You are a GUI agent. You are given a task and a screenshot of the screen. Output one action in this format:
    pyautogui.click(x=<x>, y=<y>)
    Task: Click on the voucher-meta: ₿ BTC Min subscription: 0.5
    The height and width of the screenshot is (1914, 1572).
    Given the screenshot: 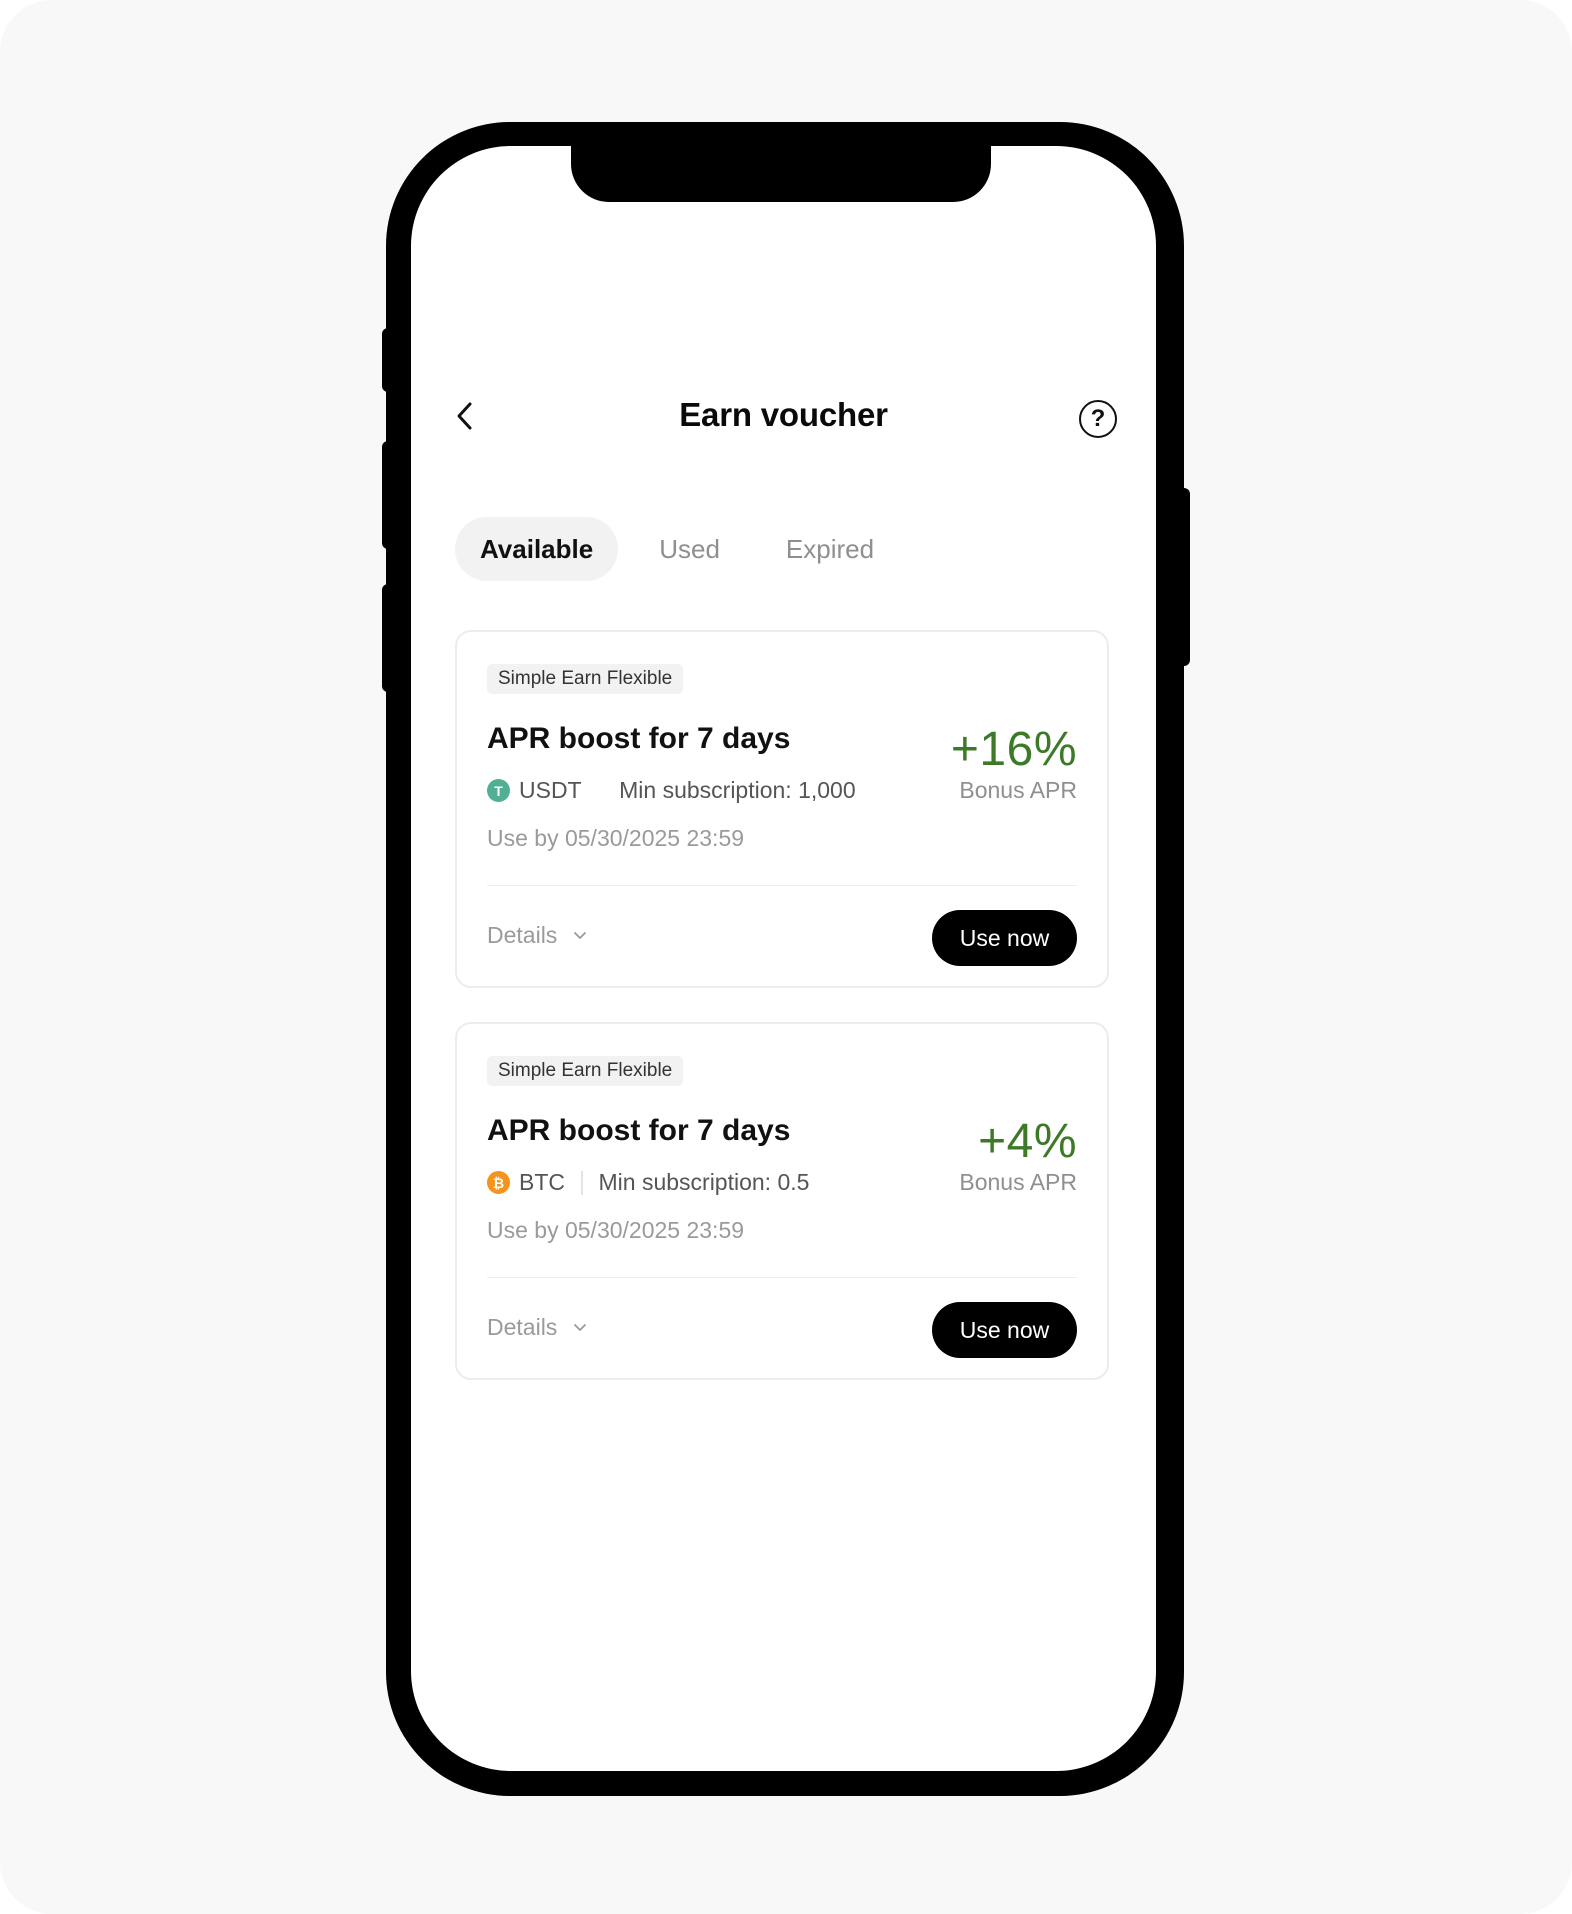 What is the action you would take?
    pyautogui.click(x=648, y=1182)
    